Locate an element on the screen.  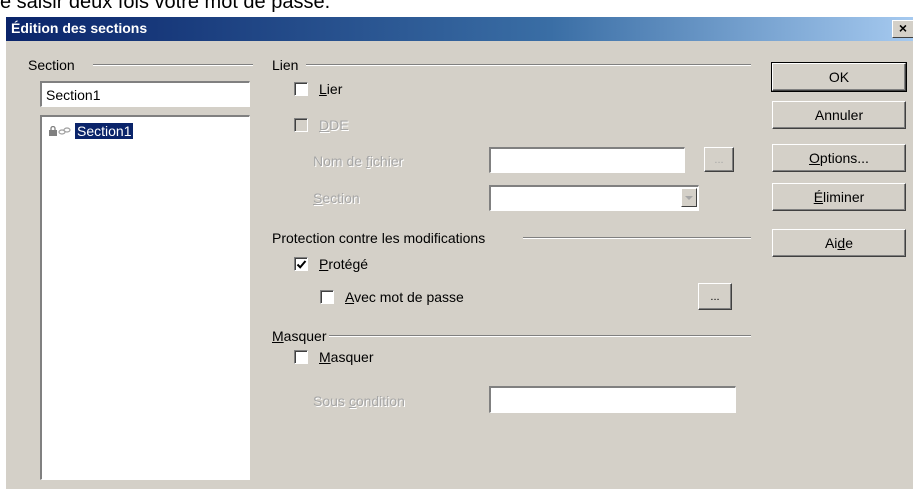
lock-icon is located at coordinates (53, 131).